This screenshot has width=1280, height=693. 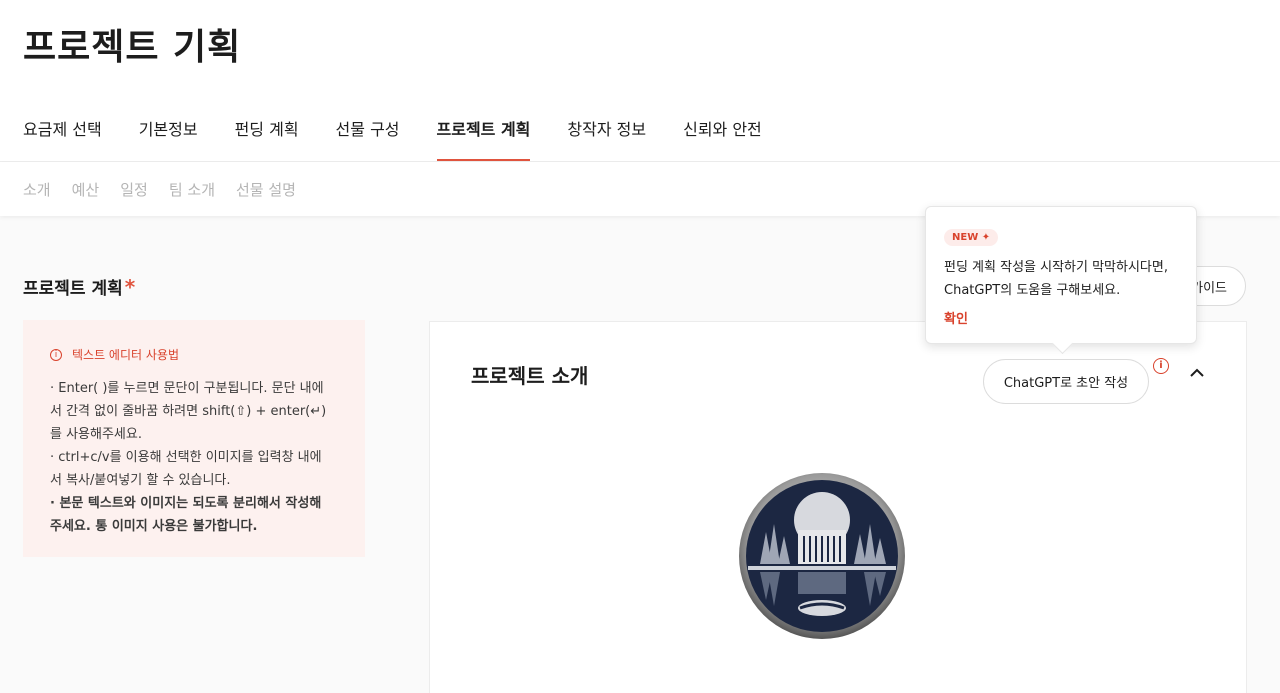 What do you see at coordinates (37, 189) in the screenshot?
I see `subtab-intro: 소개` at bounding box center [37, 189].